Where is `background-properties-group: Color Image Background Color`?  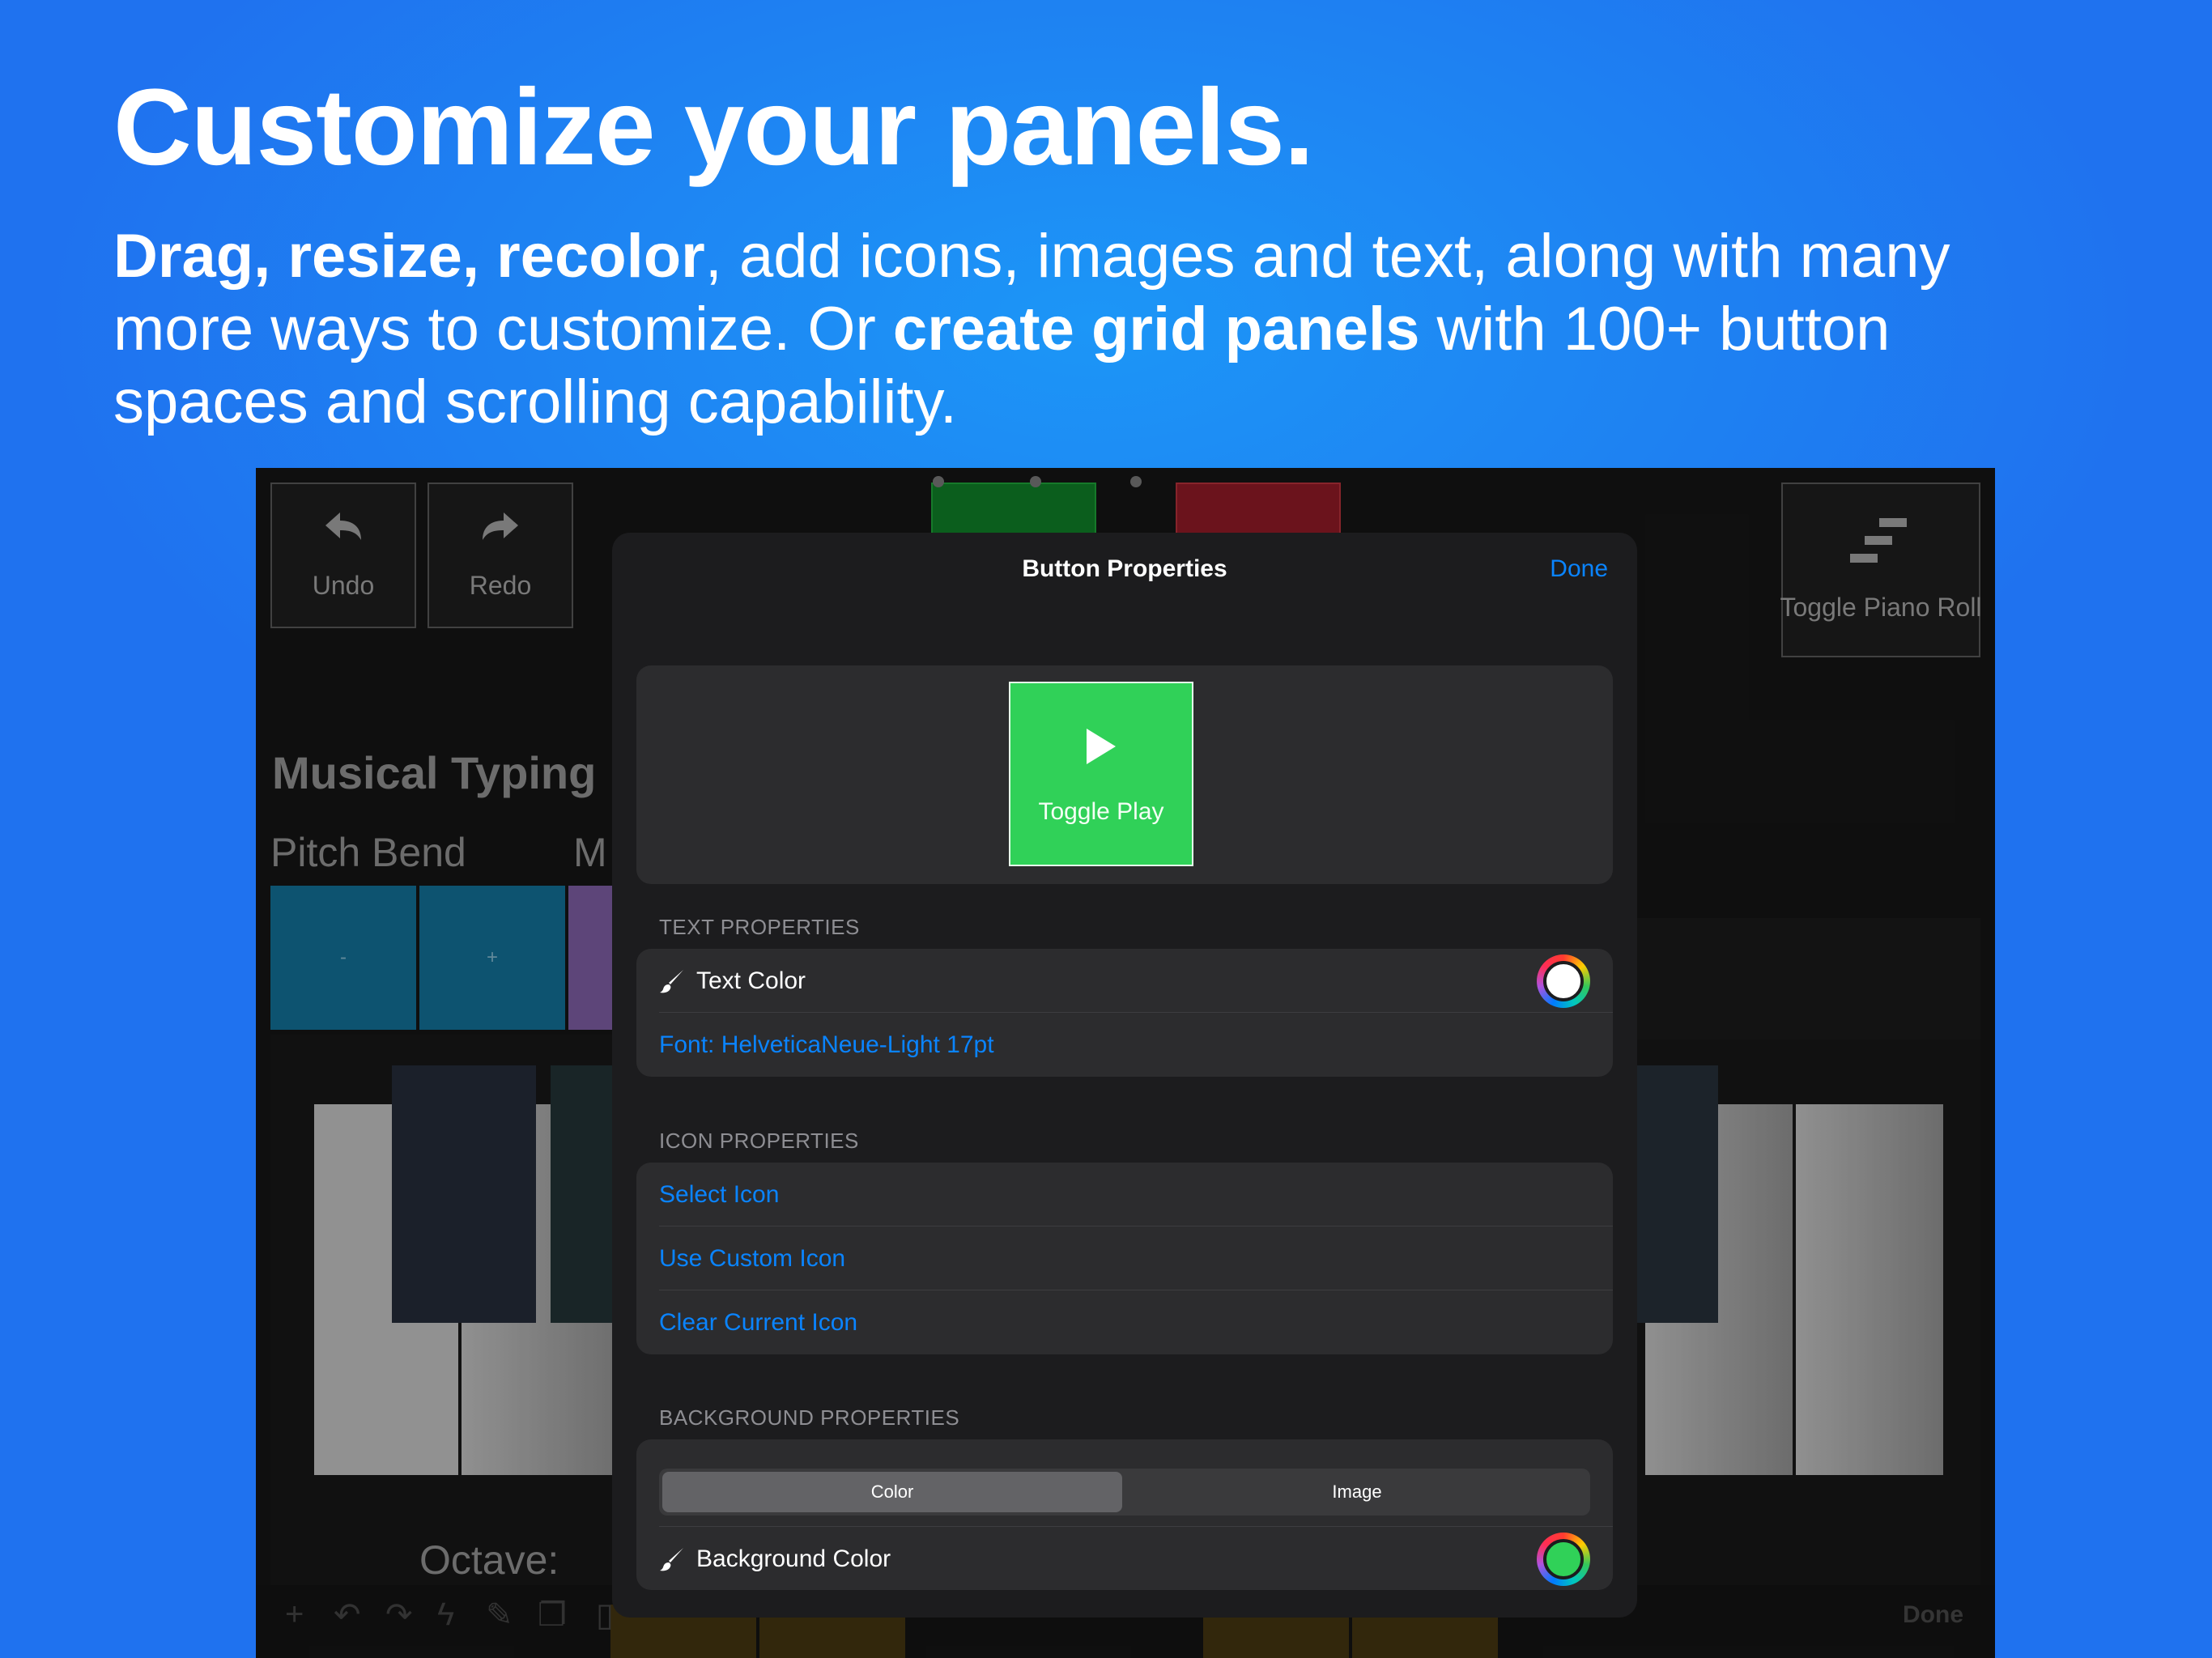
background-properties-group: Color Image Background Color is located at coordinates (1124, 1514).